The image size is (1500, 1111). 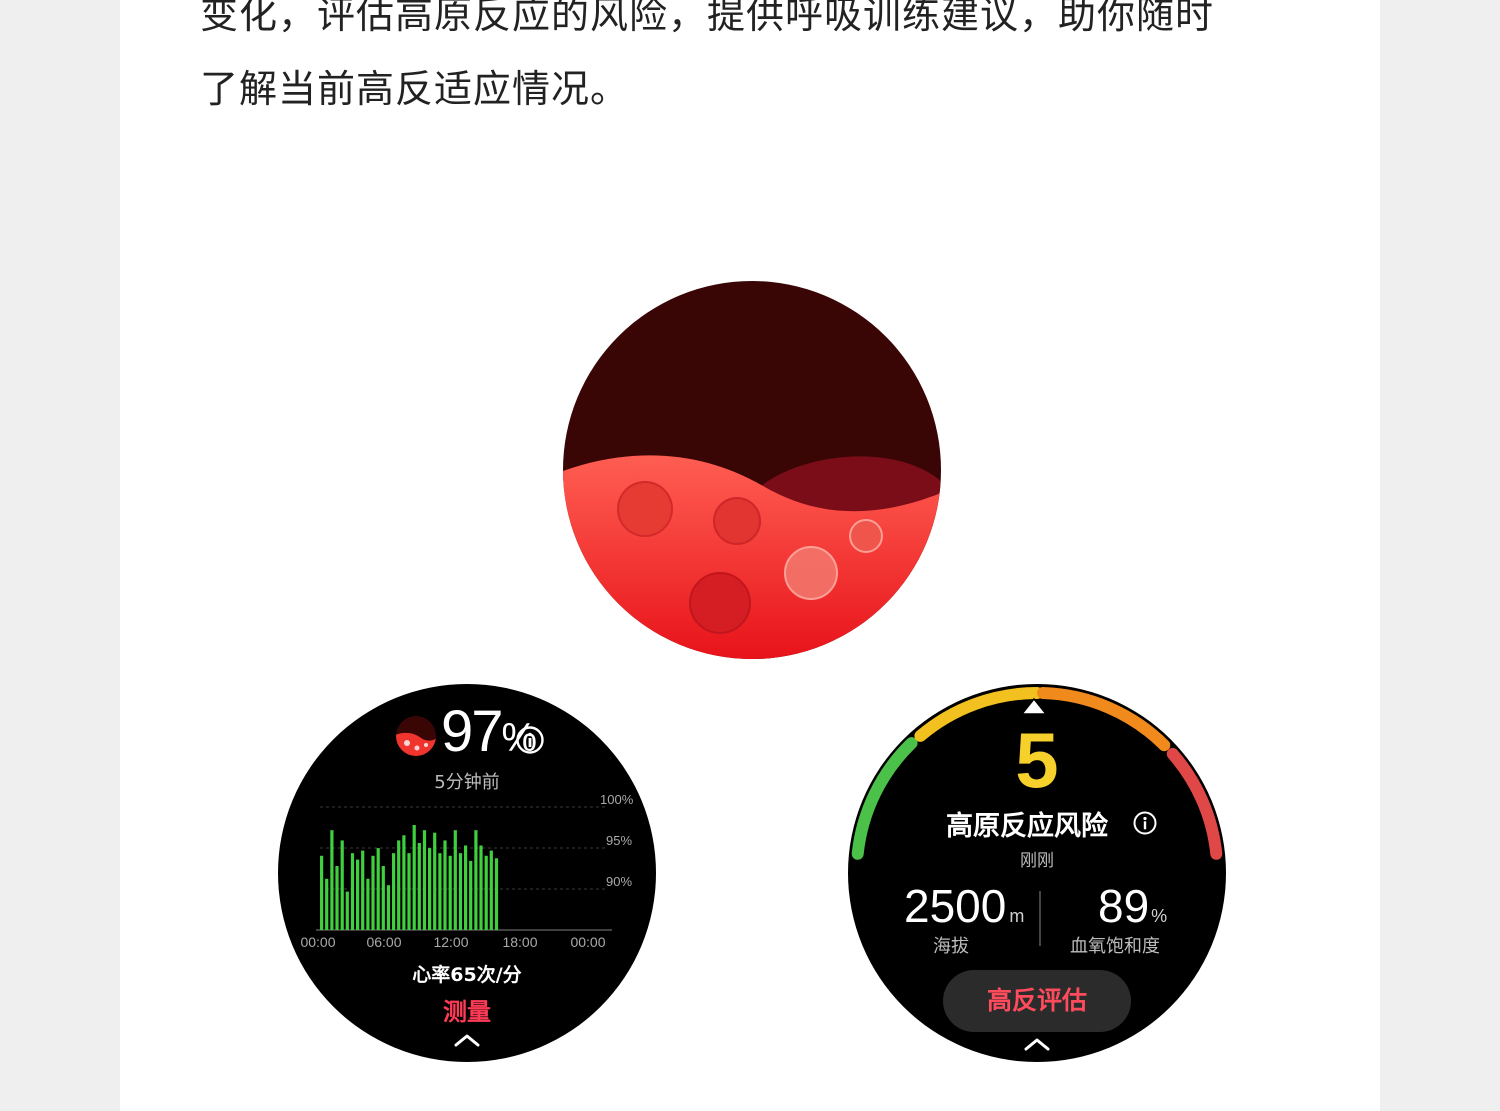 What do you see at coordinates (317, 942) in the screenshot?
I see `x-label-0: 00:00` at bounding box center [317, 942].